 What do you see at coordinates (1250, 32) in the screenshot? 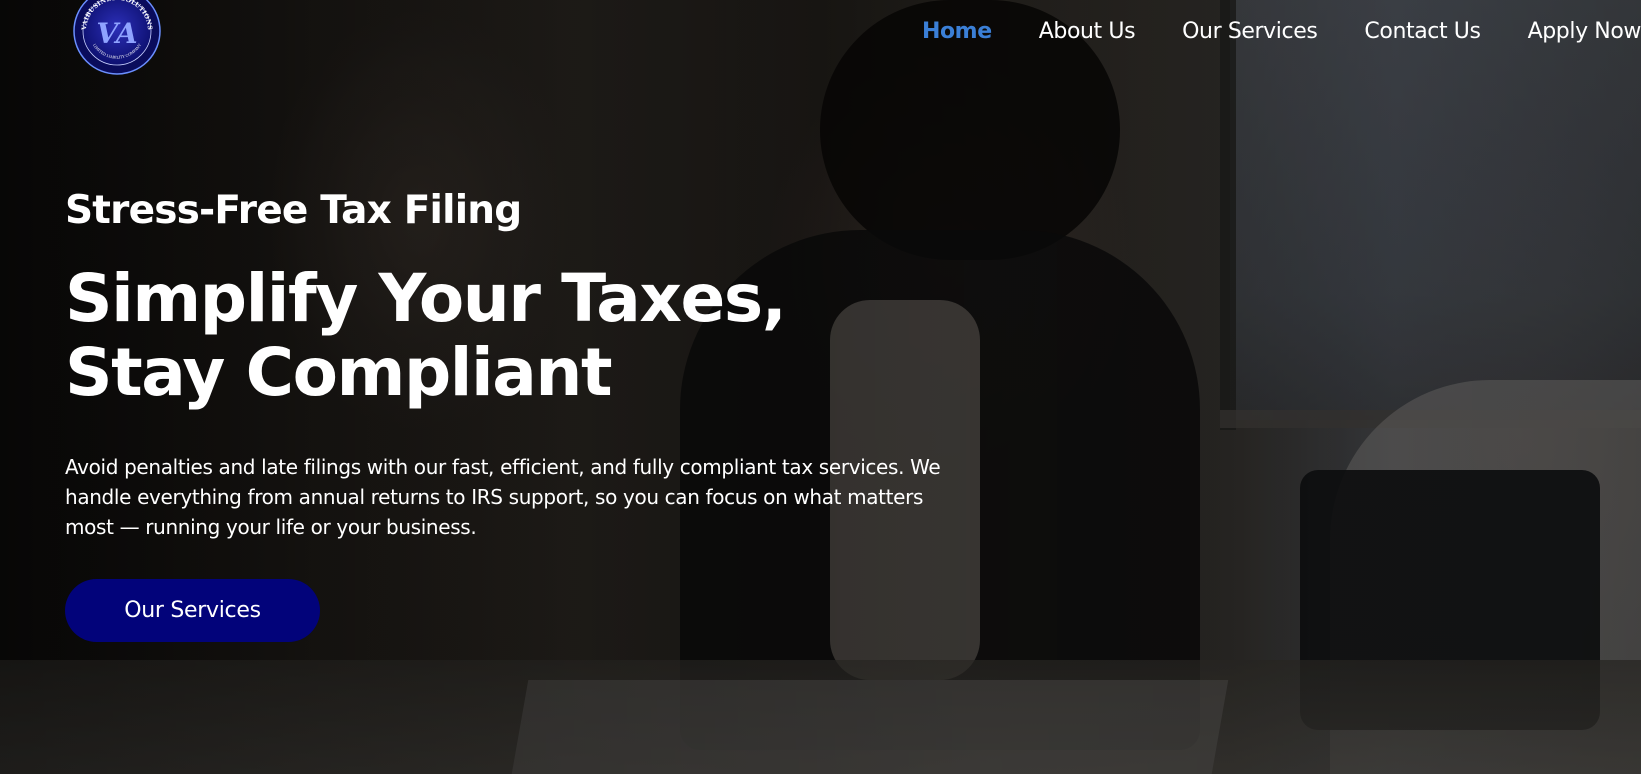
I see `nav-item-our-services: Our Services` at bounding box center [1250, 32].